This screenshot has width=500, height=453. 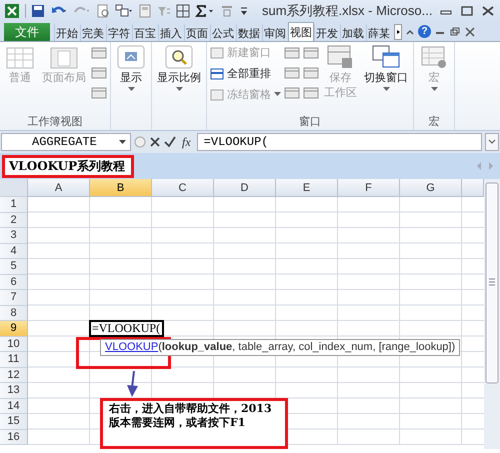 What do you see at coordinates (14, 251) in the screenshot?
I see `row-header: 4` at bounding box center [14, 251].